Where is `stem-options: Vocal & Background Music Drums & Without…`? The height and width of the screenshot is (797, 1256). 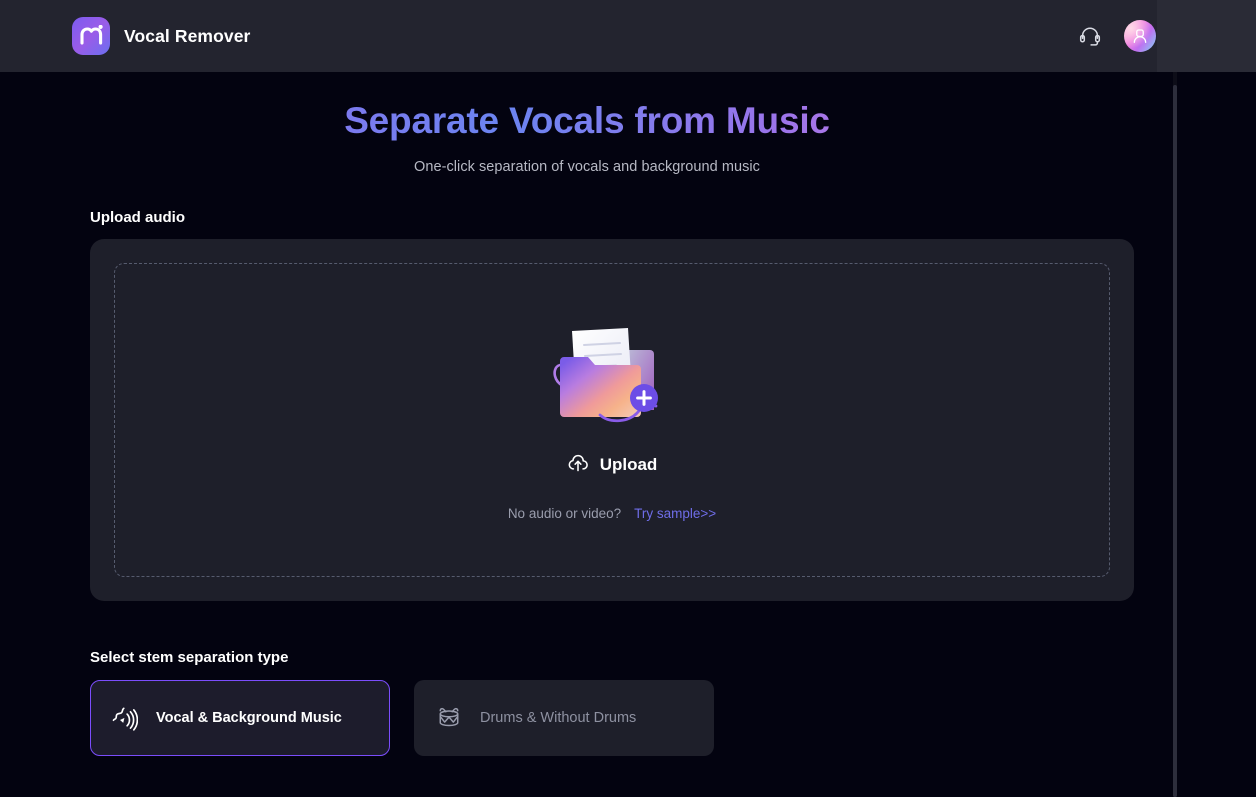
stem-options: Vocal & Background Music Drums & Without… is located at coordinates (632, 717).